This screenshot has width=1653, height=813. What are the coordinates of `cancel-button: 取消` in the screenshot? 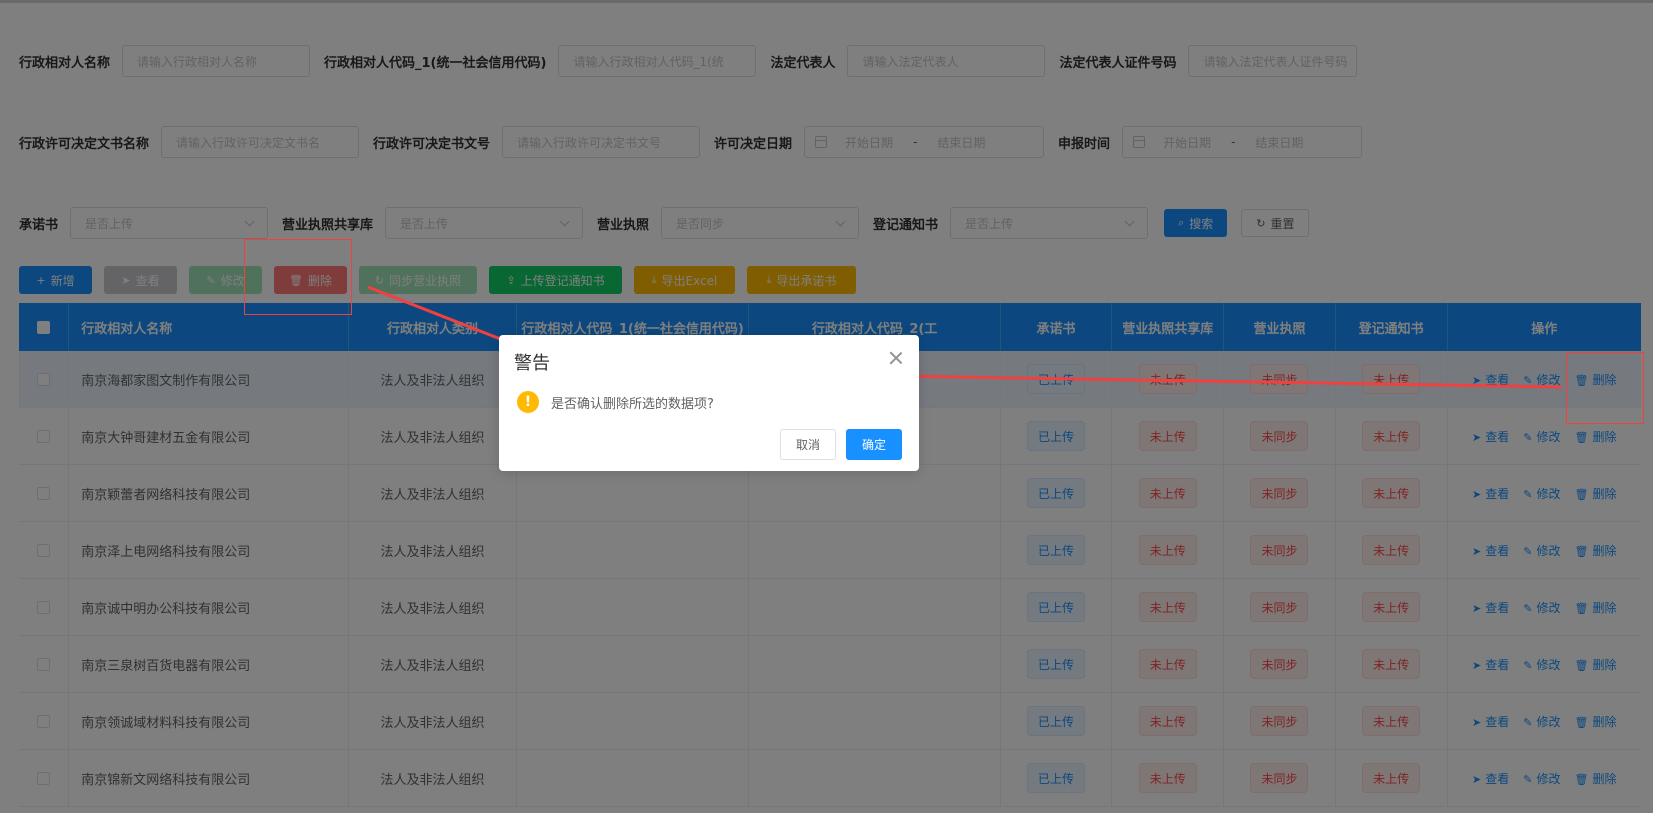 It's located at (808, 444).